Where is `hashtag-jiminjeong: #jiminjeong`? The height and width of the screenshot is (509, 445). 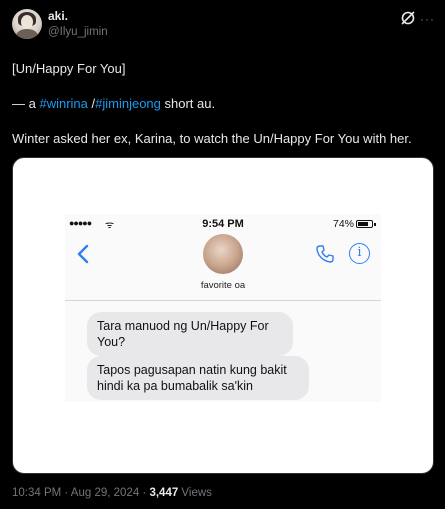
hashtag-jiminjeong: #jiminjeong is located at coordinates (128, 103).